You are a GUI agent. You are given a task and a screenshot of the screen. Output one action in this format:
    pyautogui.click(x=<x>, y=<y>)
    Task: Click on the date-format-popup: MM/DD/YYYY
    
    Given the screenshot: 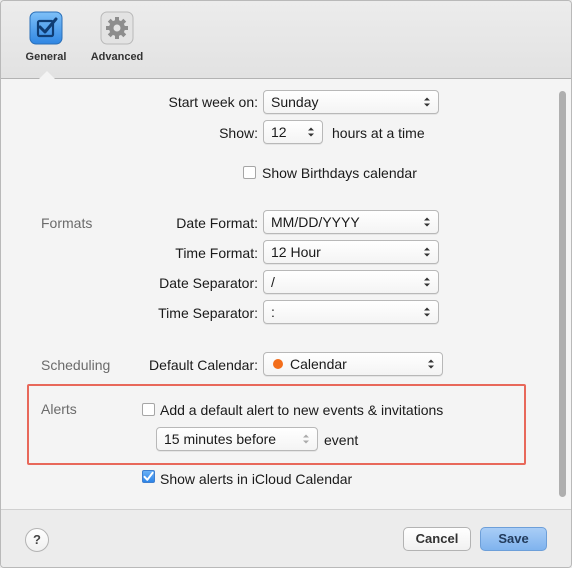 What is the action you would take?
    pyautogui.click(x=351, y=222)
    